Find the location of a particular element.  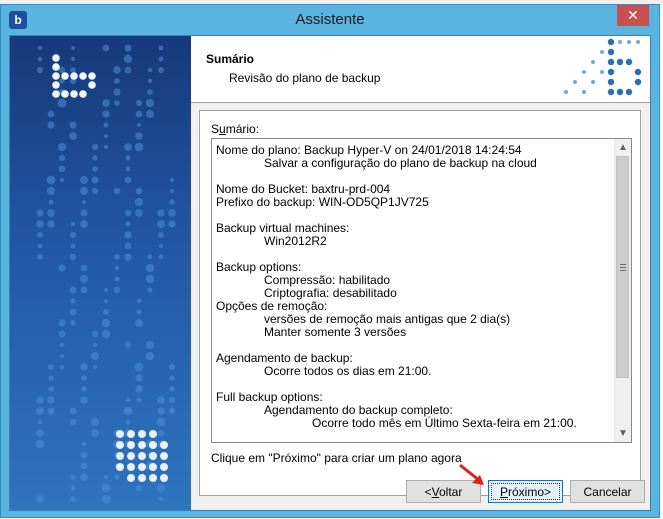

summary-line: Prefixo do backup: WIN-OD5QP1JV725 is located at coordinates (322, 202).